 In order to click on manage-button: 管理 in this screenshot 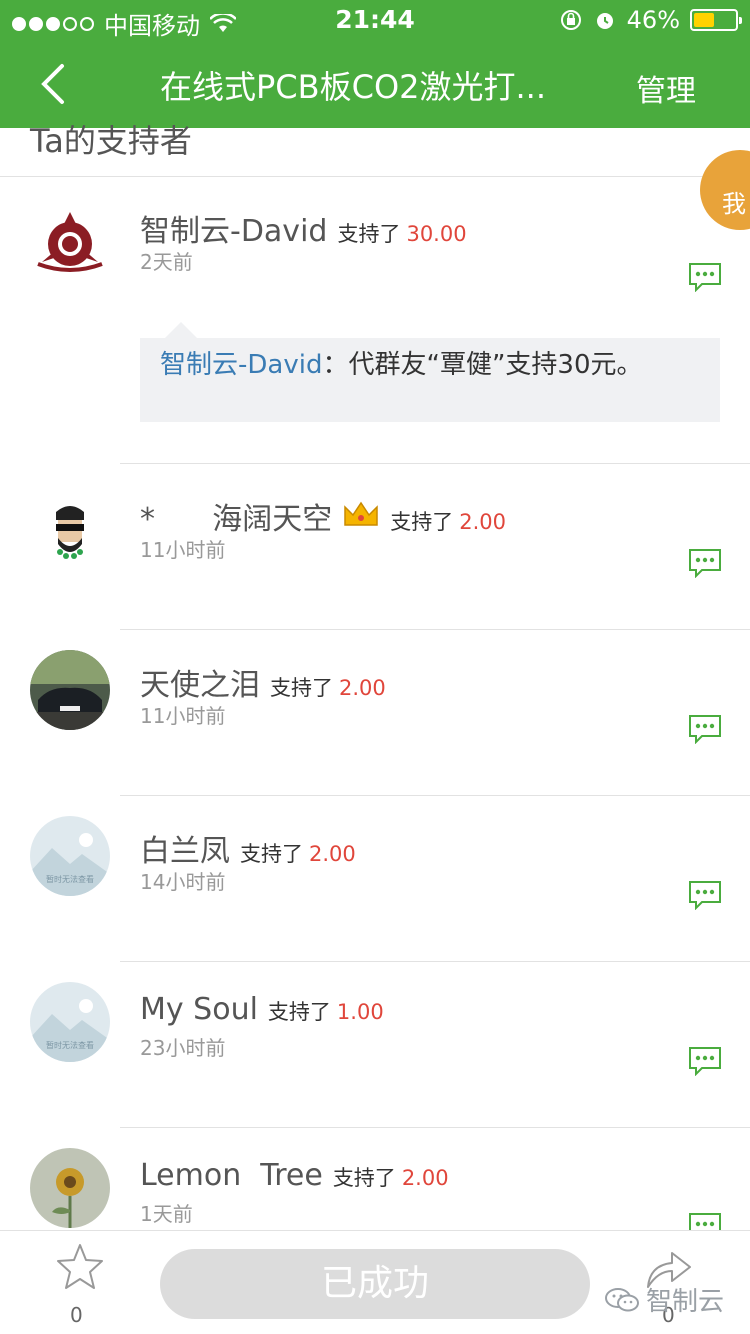, I will do `click(666, 88)`.